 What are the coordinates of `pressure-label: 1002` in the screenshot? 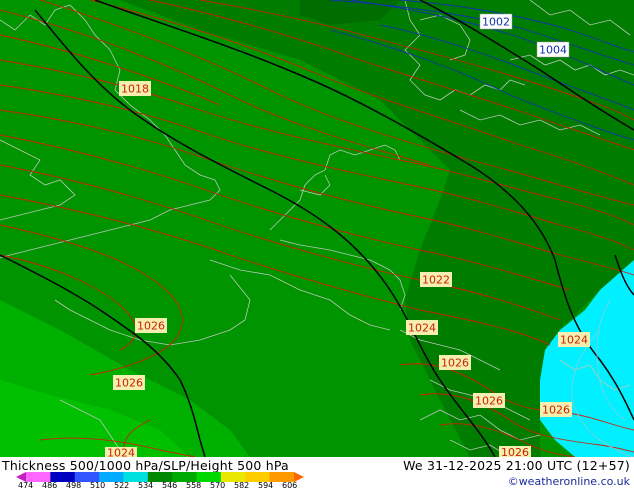 It's located at (496, 21).